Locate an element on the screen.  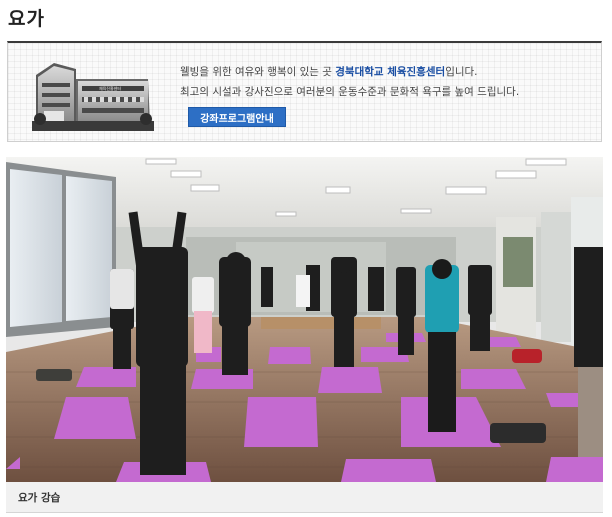
intro-line-1-prefix: 웰빙을 위한 여유와 행복이 있는 곳 is located at coordinates (258, 72).